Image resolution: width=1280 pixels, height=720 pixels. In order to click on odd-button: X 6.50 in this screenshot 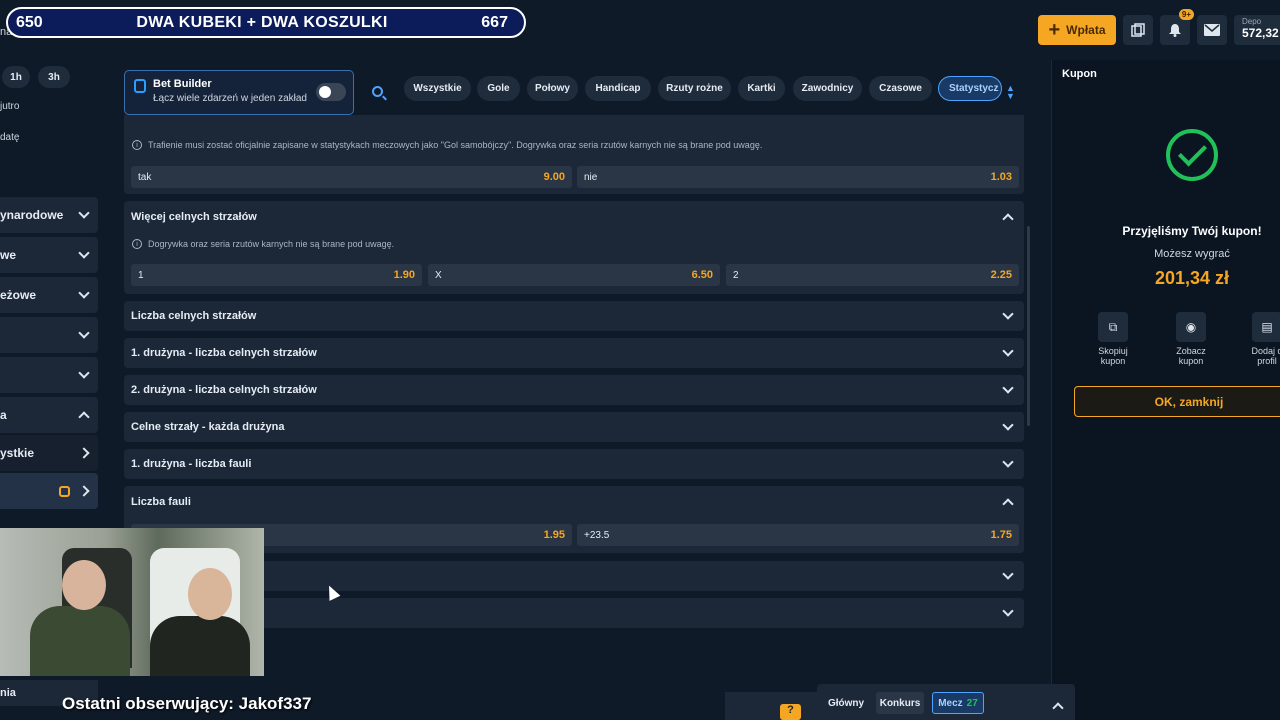, I will do `click(574, 275)`.